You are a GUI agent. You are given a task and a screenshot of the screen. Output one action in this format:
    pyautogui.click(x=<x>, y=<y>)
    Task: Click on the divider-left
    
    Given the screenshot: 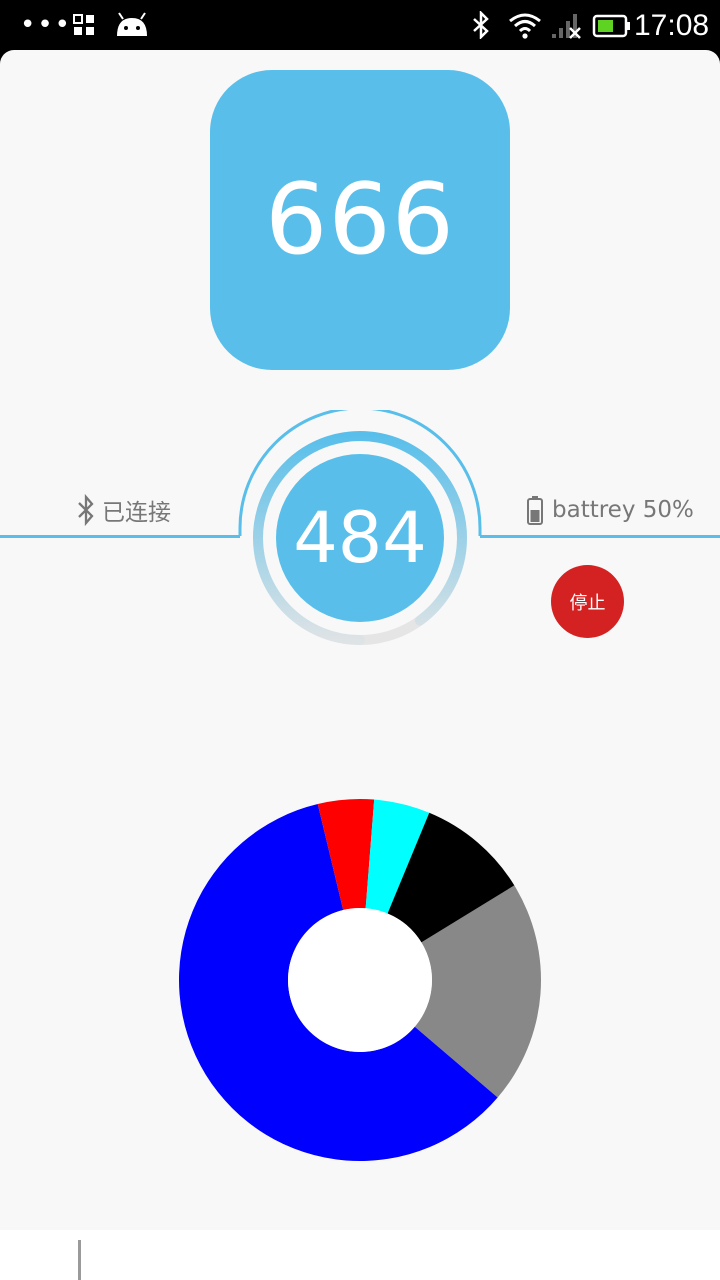 What is the action you would take?
    pyautogui.click(x=120, y=536)
    